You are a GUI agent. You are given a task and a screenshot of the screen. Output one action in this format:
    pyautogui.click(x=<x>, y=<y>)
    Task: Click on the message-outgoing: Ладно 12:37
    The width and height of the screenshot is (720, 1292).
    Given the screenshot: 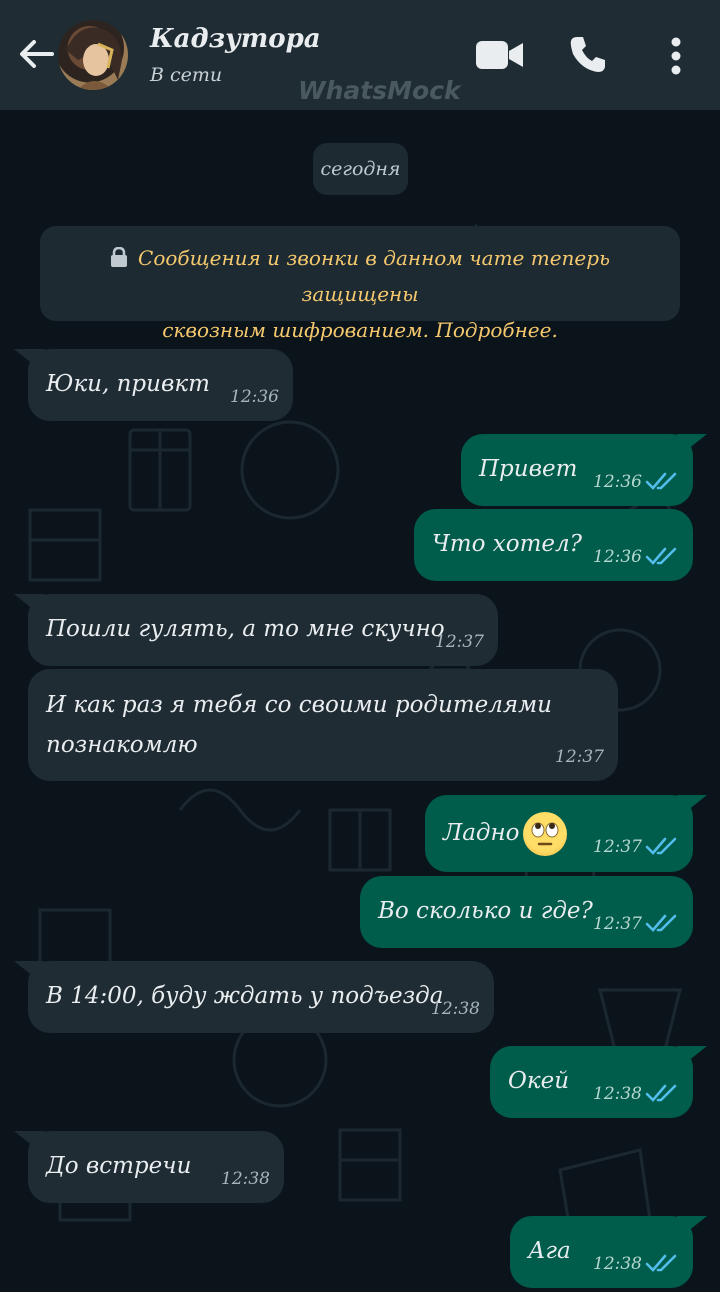 What is the action you would take?
    pyautogui.click(x=566, y=833)
    